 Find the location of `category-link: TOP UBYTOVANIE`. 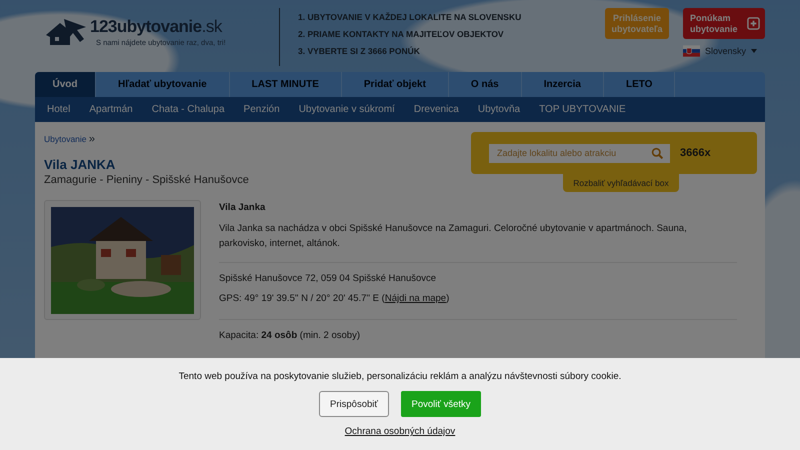

category-link: TOP UBYTOVANIE is located at coordinates (582, 109).